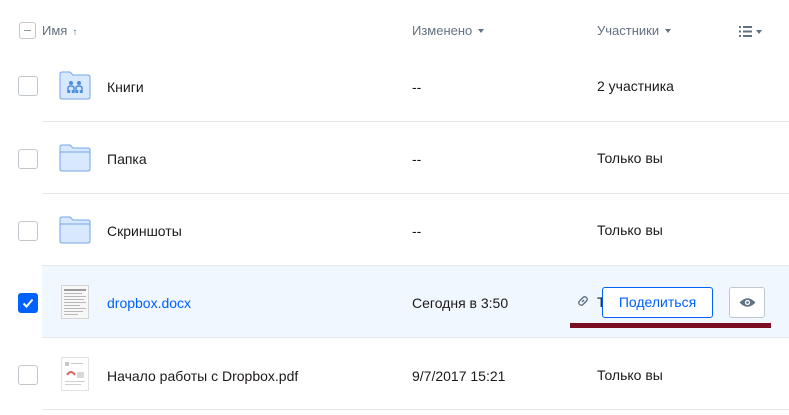 The width and height of the screenshot is (789, 415). I want to click on link-icon, so click(583, 301).